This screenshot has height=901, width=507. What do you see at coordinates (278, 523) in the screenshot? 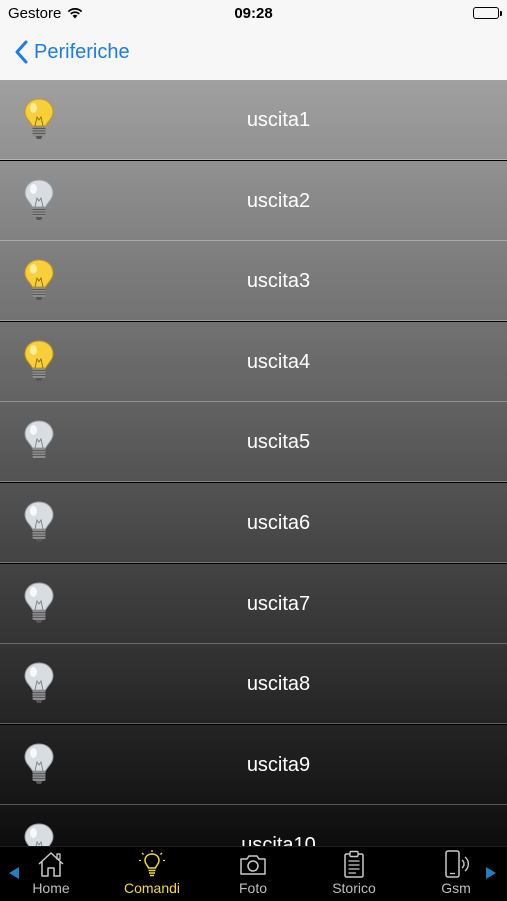
I see `output-label: uscita6` at bounding box center [278, 523].